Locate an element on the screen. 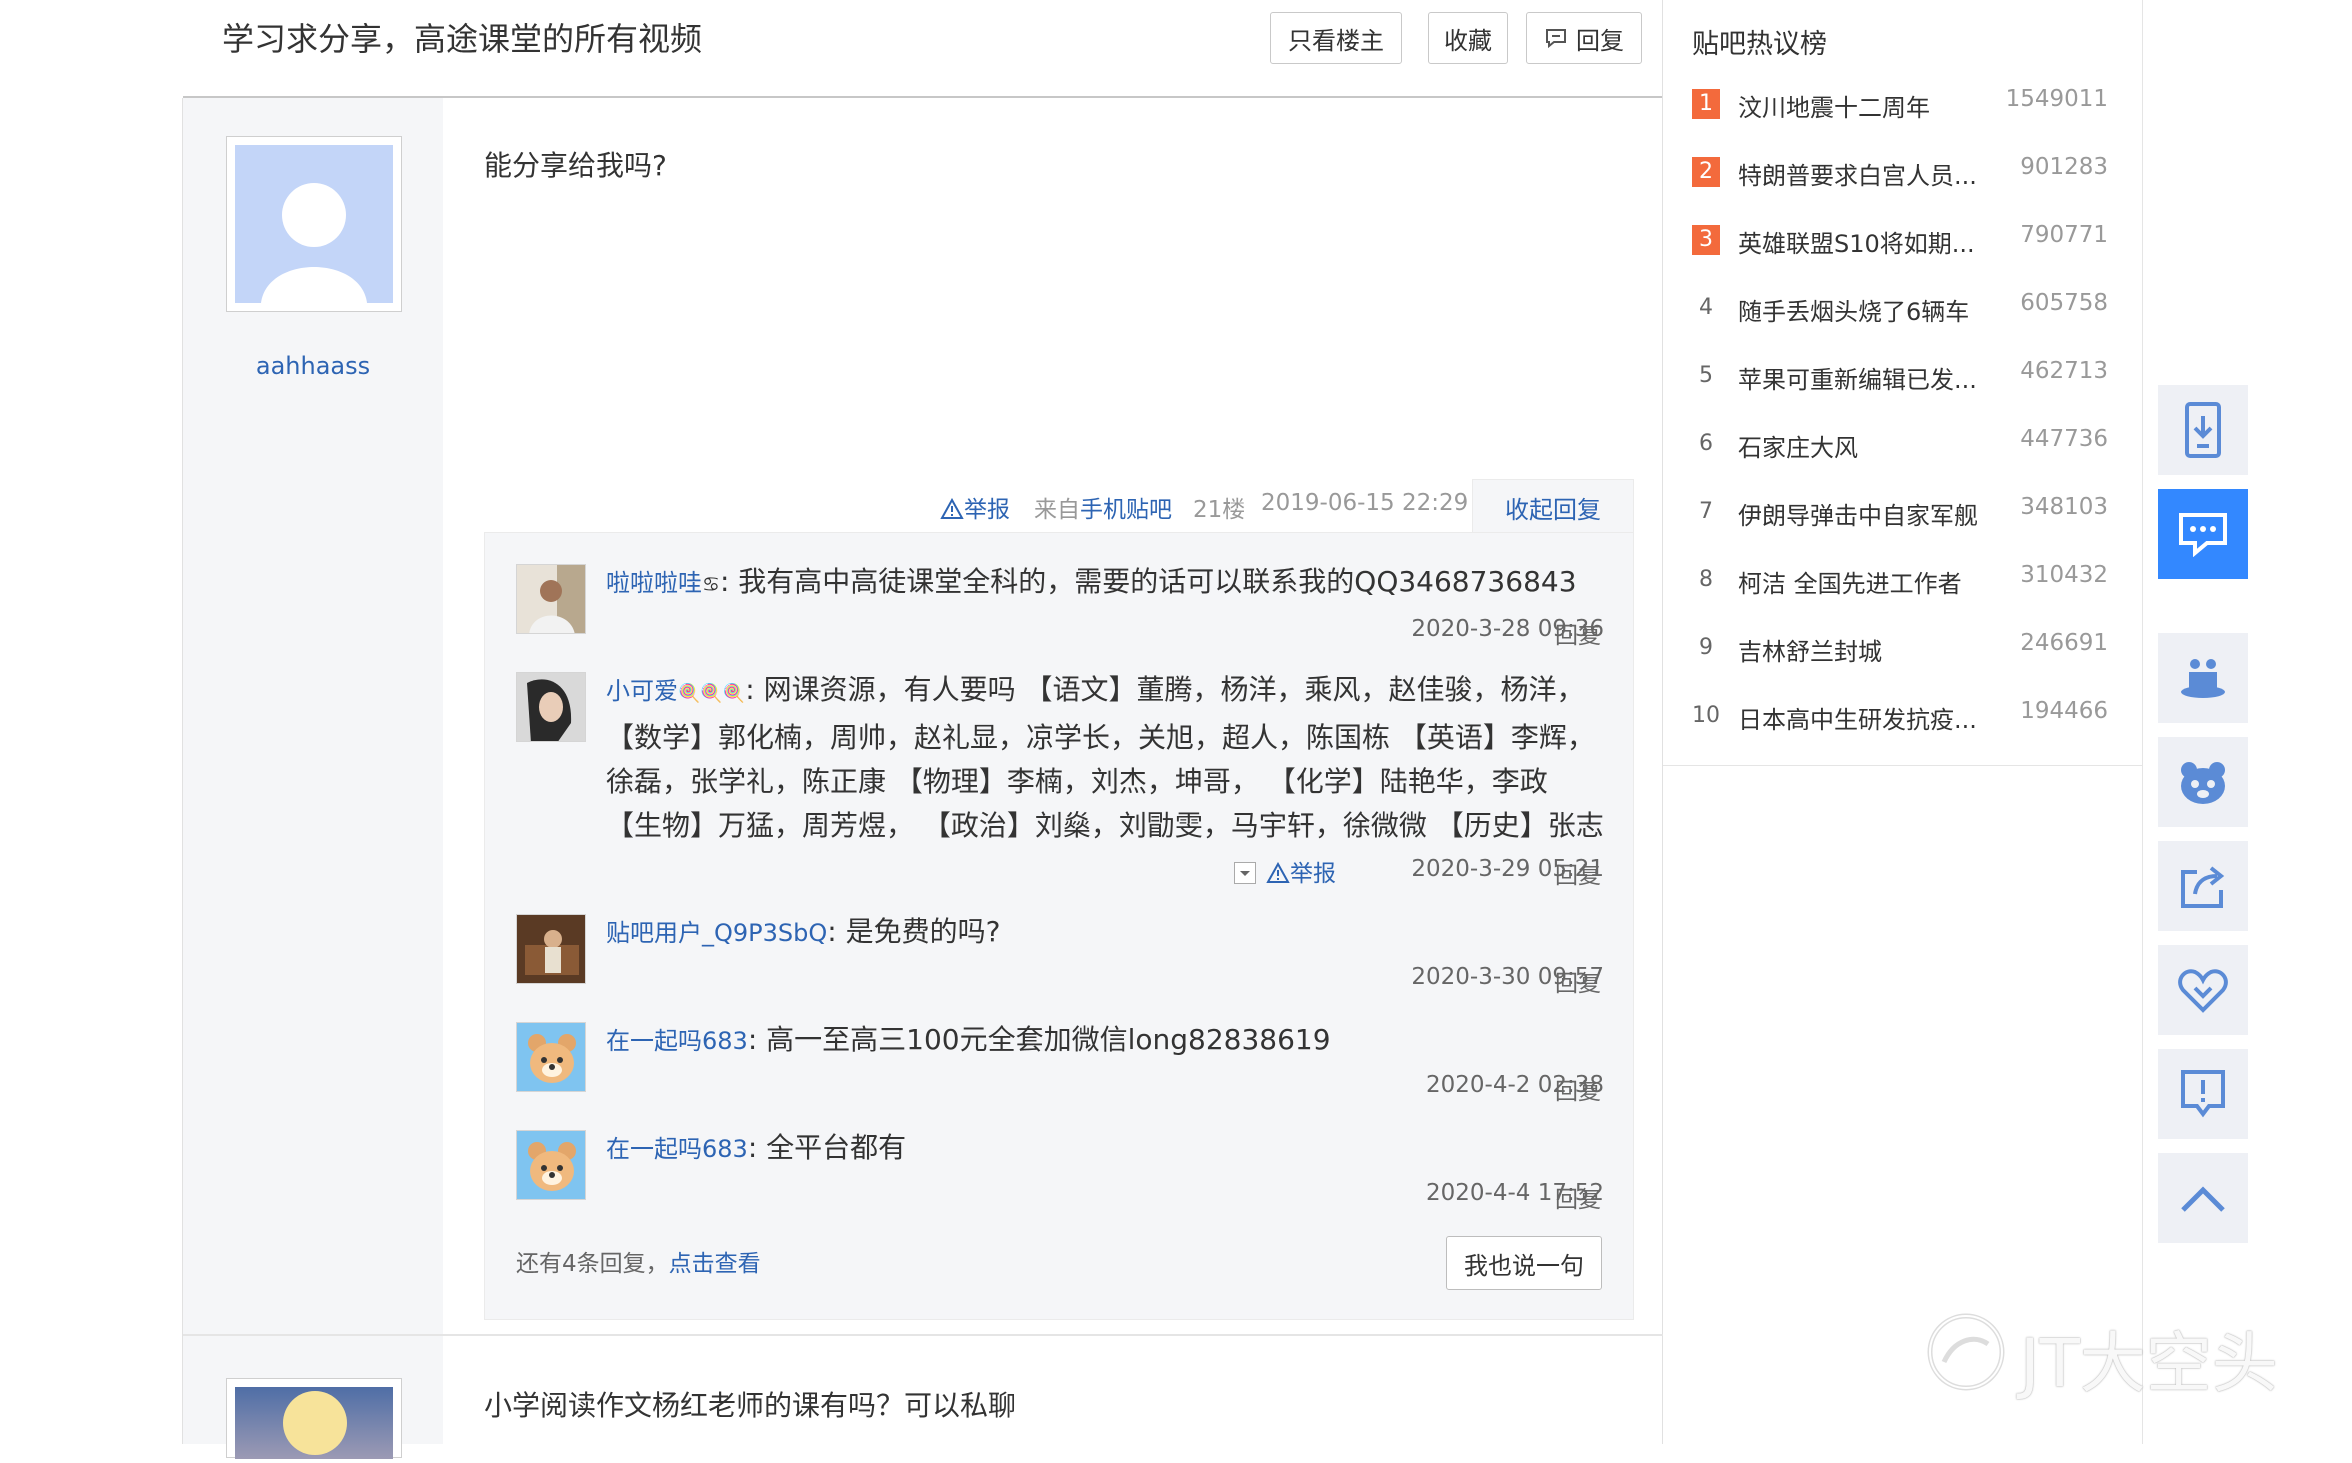  heart-icon is located at coordinates (2203, 991).